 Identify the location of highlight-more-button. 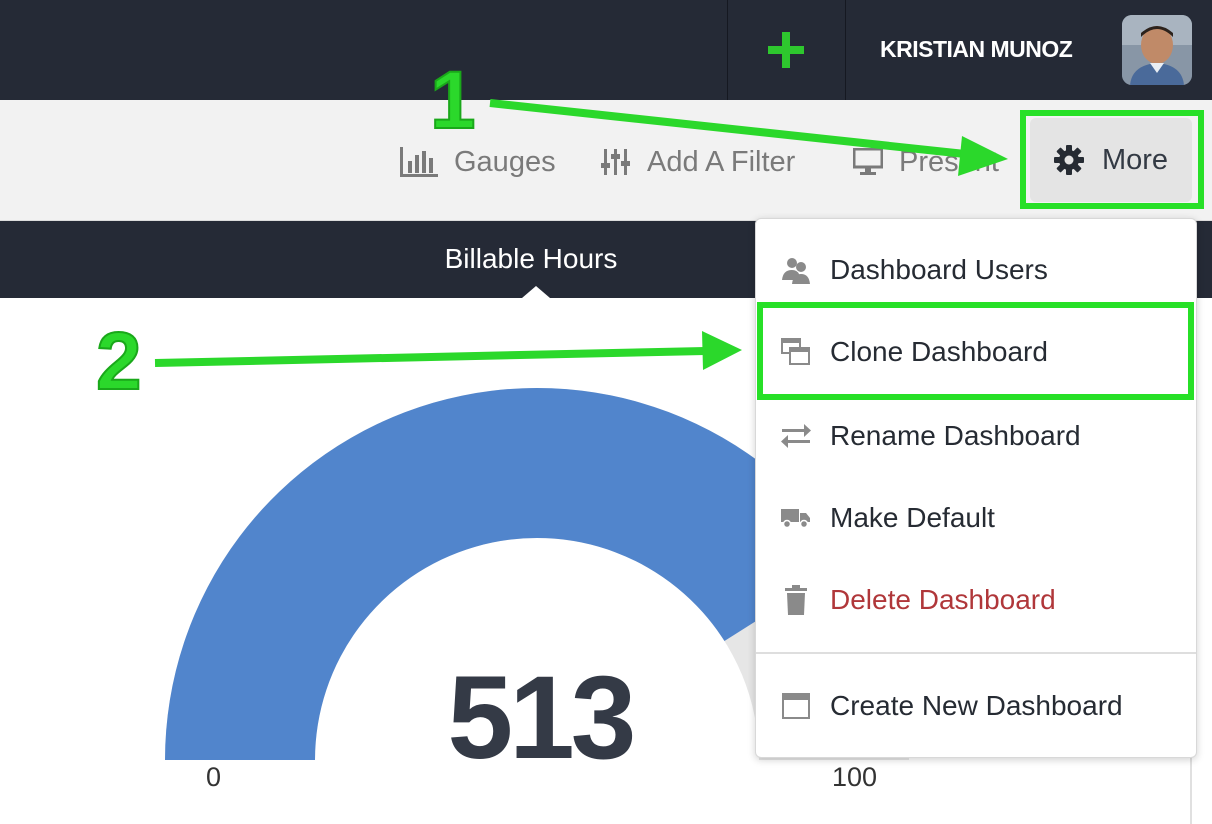
(1112, 159).